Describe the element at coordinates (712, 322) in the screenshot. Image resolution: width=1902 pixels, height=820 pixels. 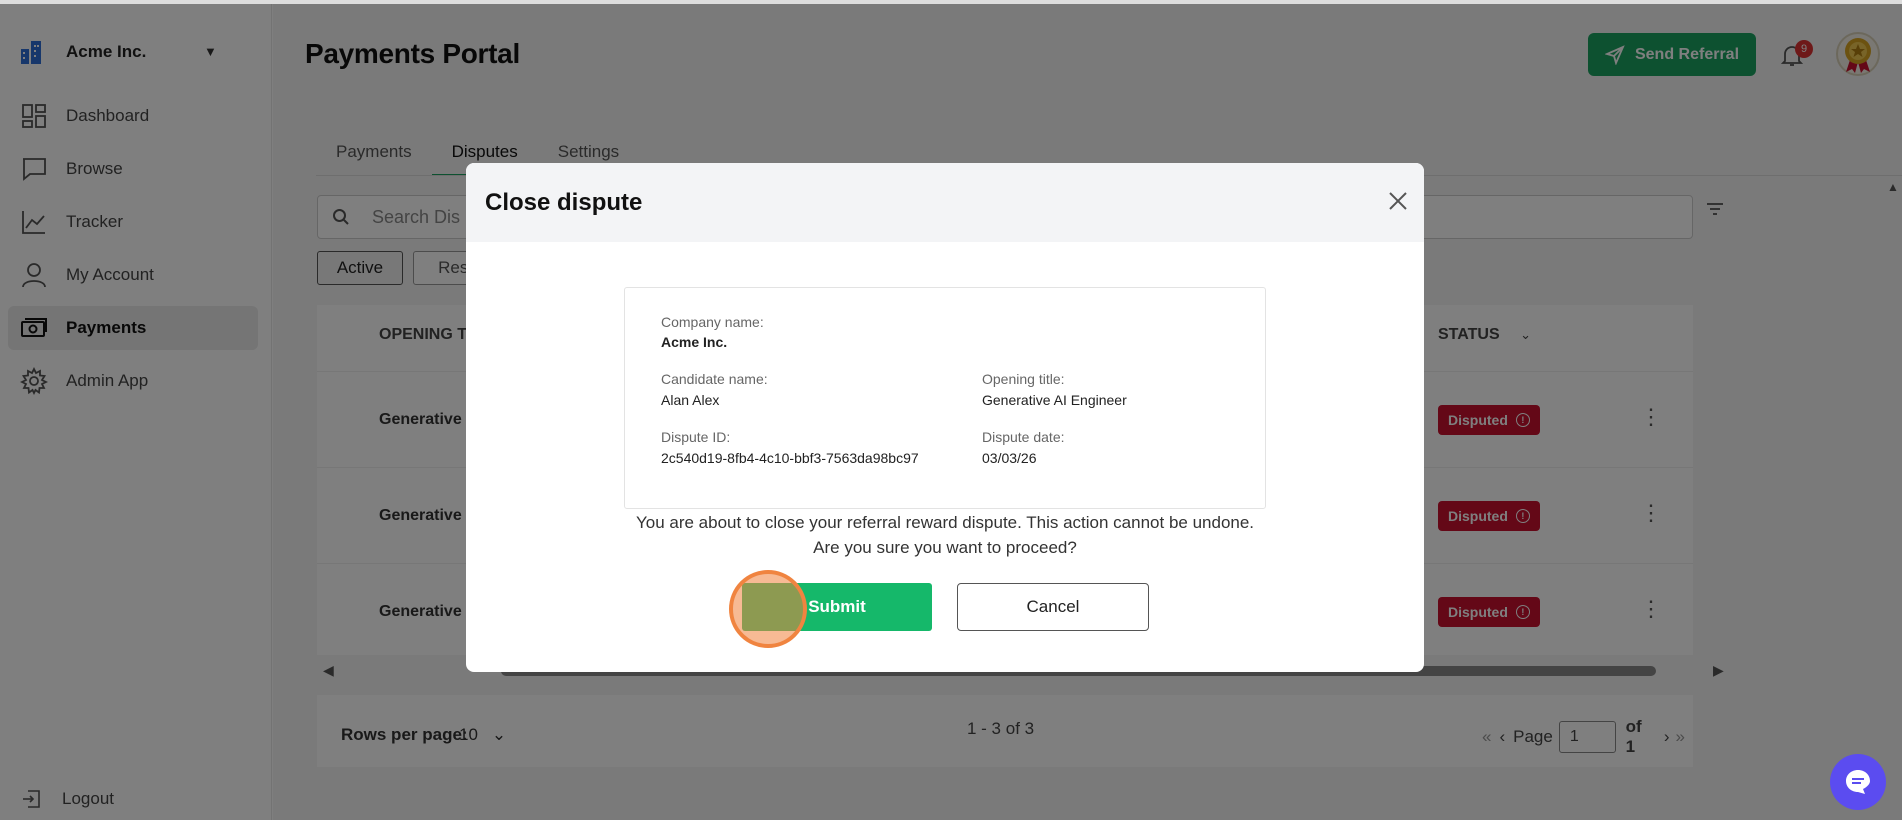
I see `company-name-label: Company name:` at that location.